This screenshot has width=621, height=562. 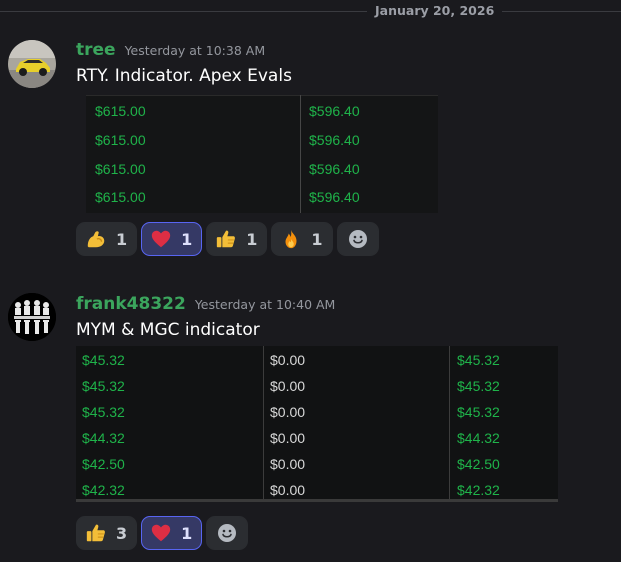 What do you see at coordinates (96, 239) in the screenshot?
I see `flexed-biceps-icon` at bounding box center [96, 239].